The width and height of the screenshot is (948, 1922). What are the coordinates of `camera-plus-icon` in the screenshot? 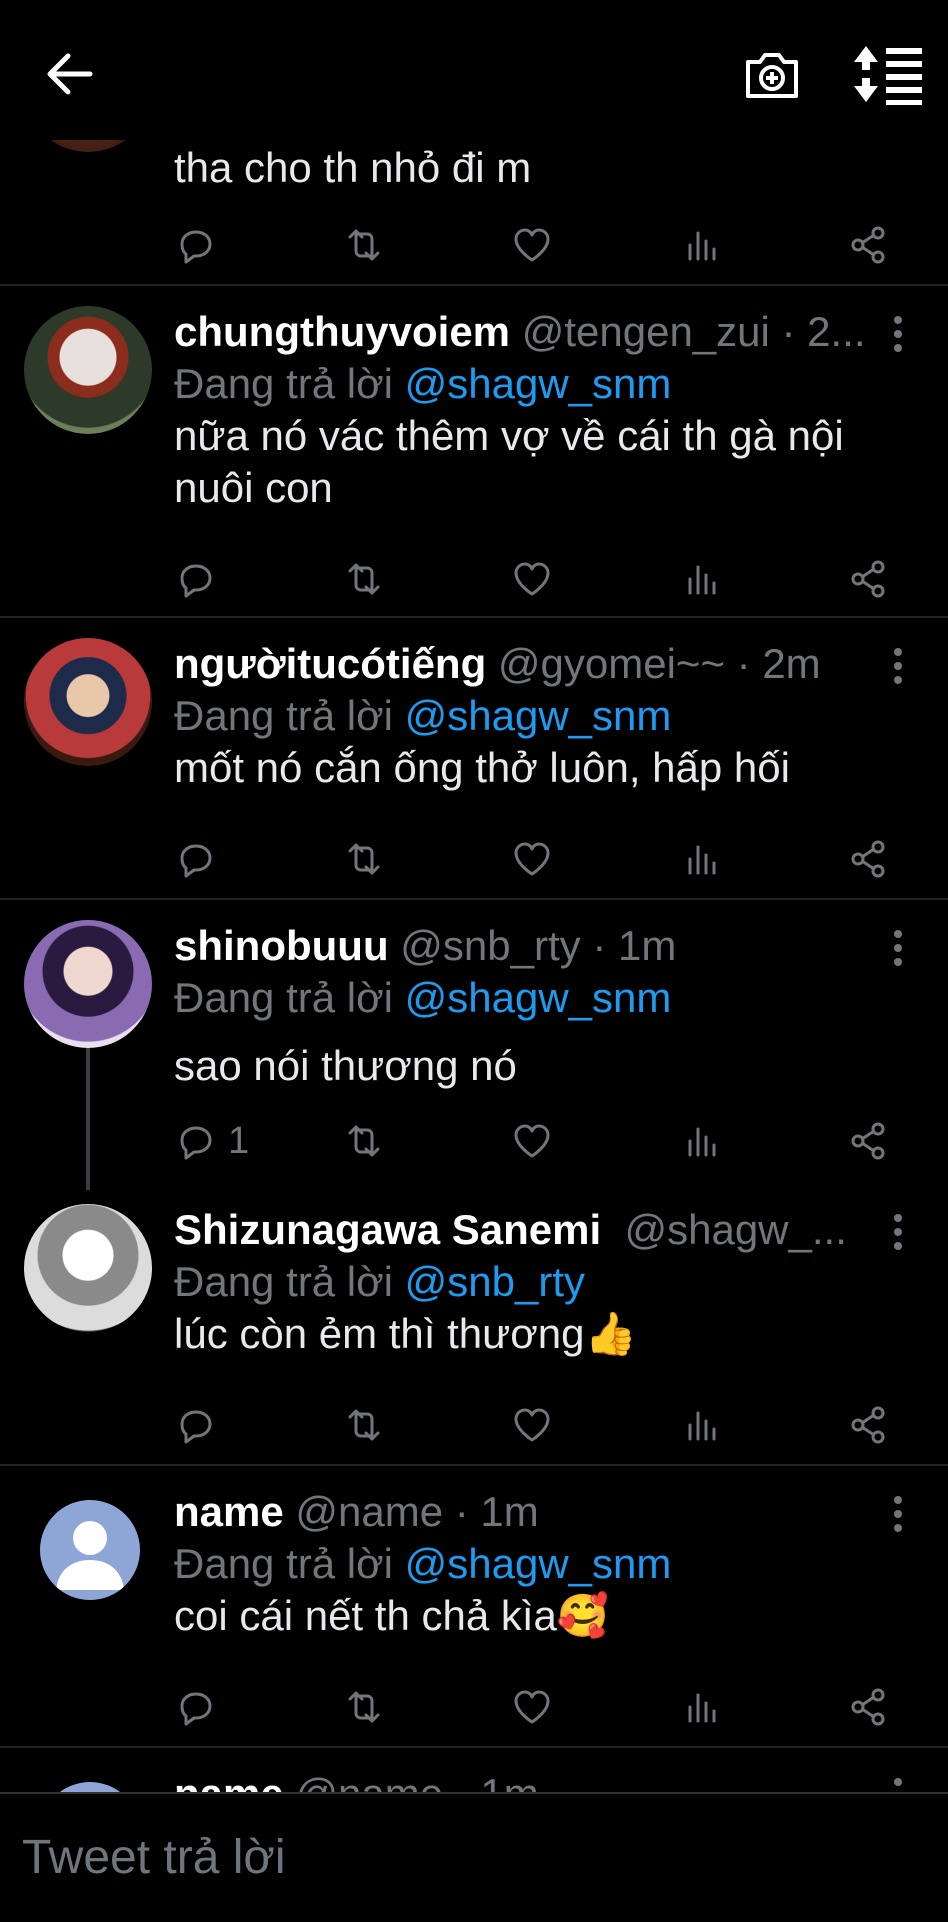 It's located at (772, 74).